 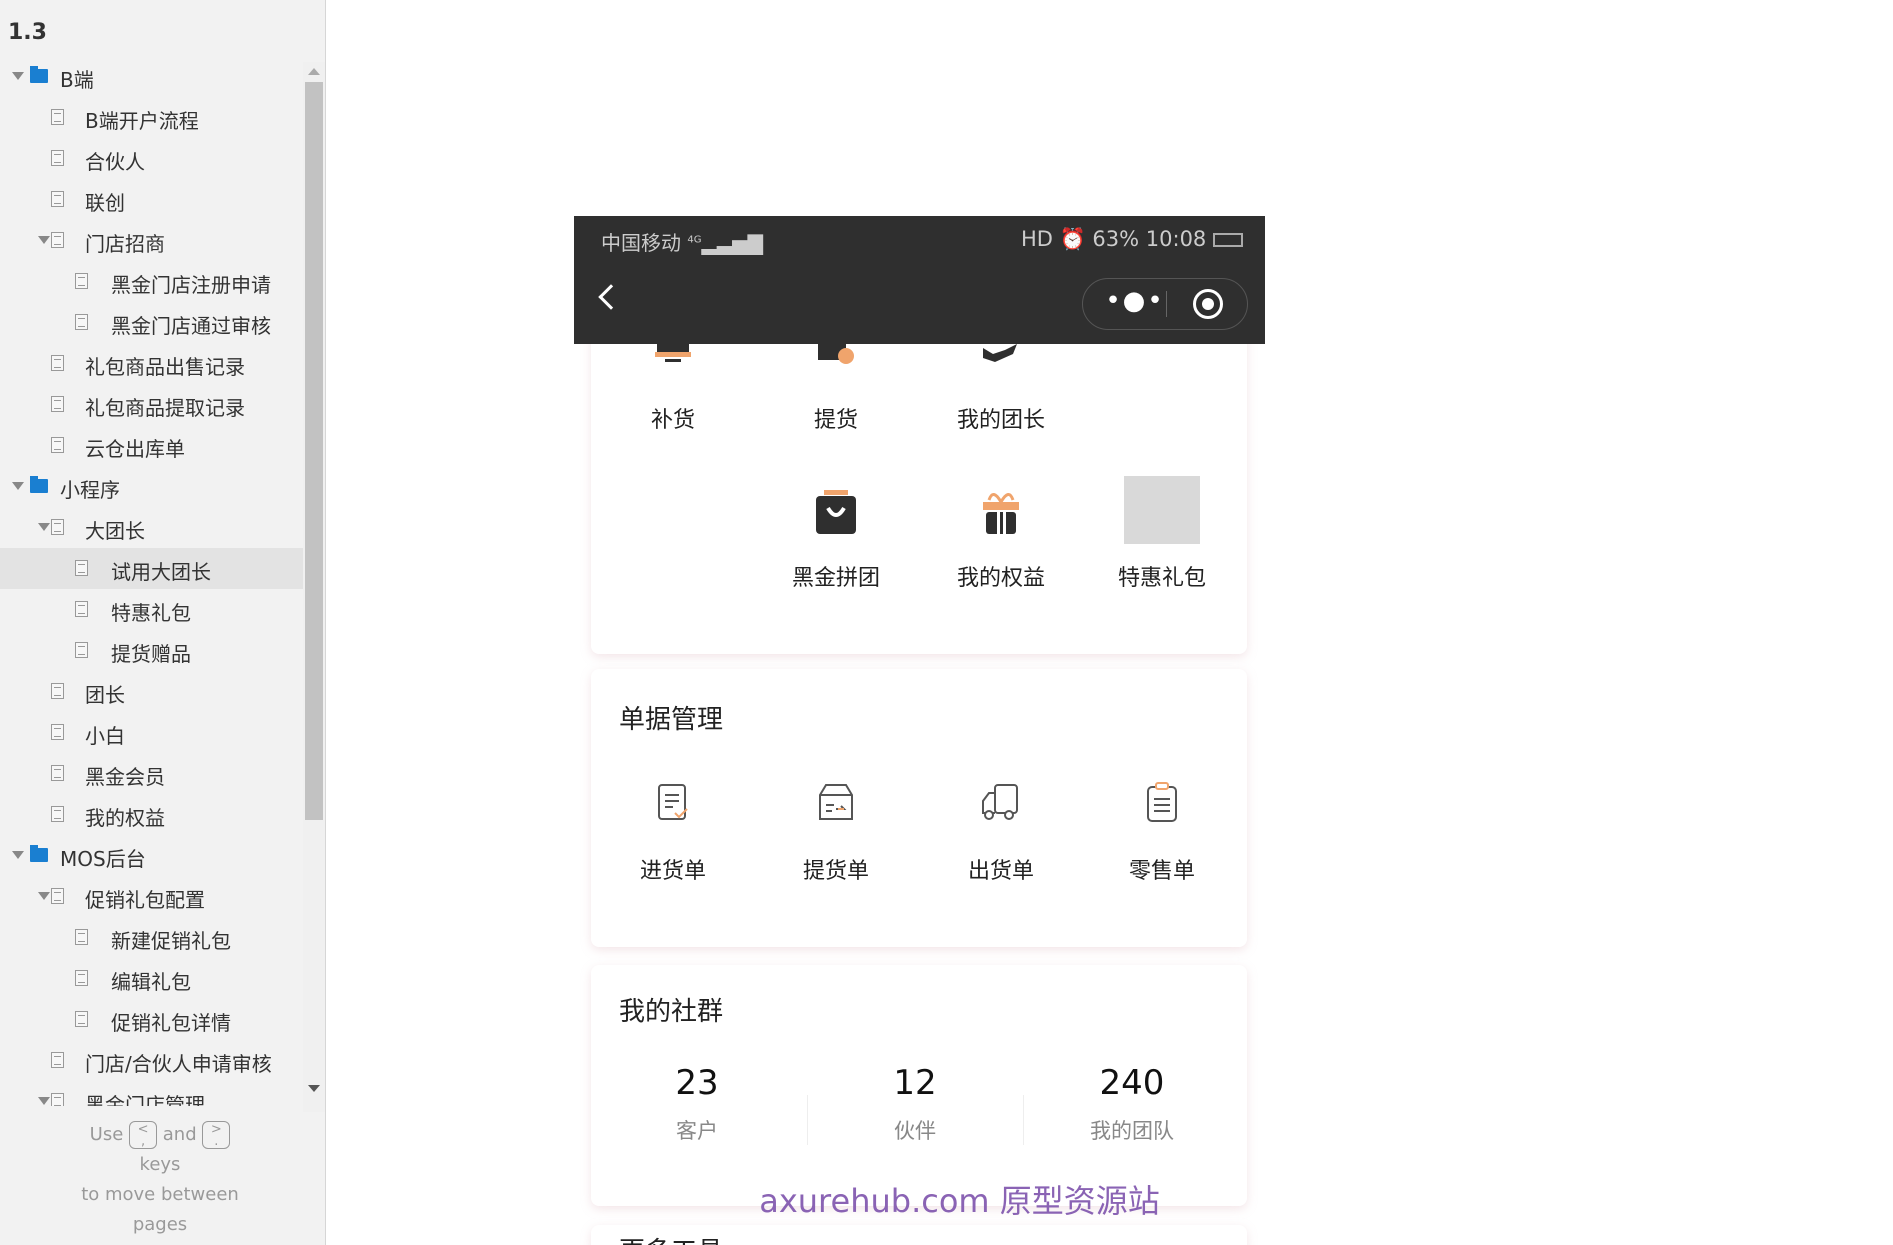 What do you see at coordinates (836, 832) in the screenshot?
I see `order-item: 提货单` at bounding box center [836, 832].